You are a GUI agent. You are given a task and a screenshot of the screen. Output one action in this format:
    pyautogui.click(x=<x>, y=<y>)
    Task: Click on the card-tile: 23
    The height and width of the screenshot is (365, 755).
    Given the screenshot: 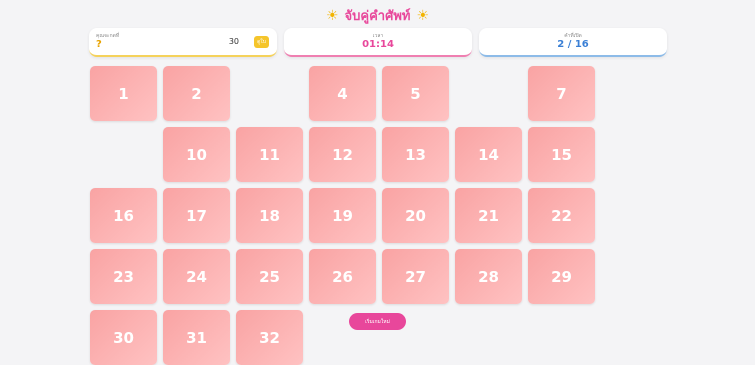 What is the action you would take?
    pyautogui.click(x=123, y=276)
    